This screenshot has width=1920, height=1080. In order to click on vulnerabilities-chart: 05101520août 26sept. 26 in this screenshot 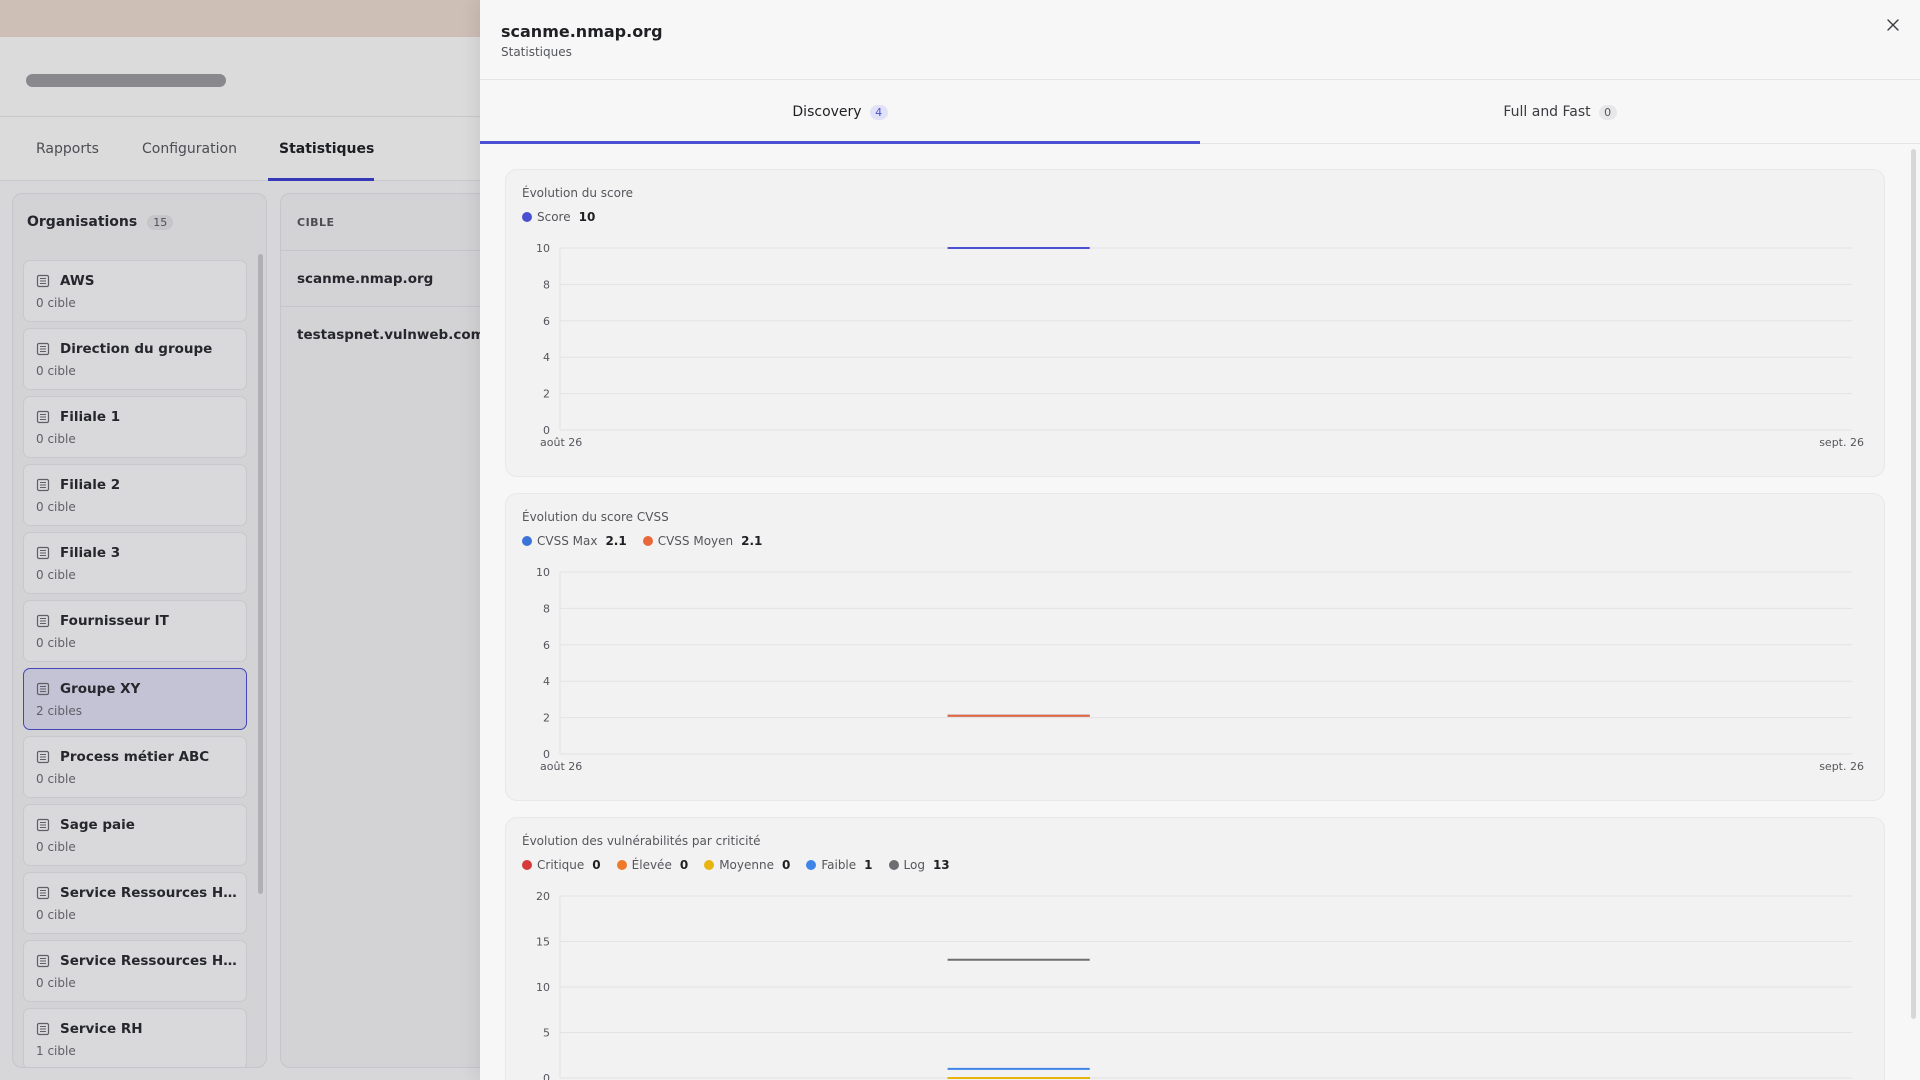, I will do `click(1194, 985)`.